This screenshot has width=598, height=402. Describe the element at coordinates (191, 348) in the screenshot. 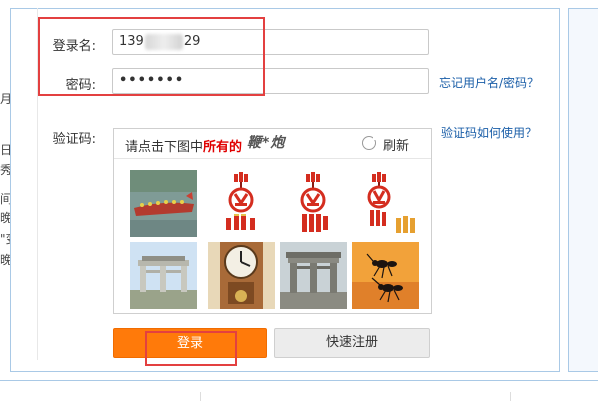

I see `login-highlight` at that location.